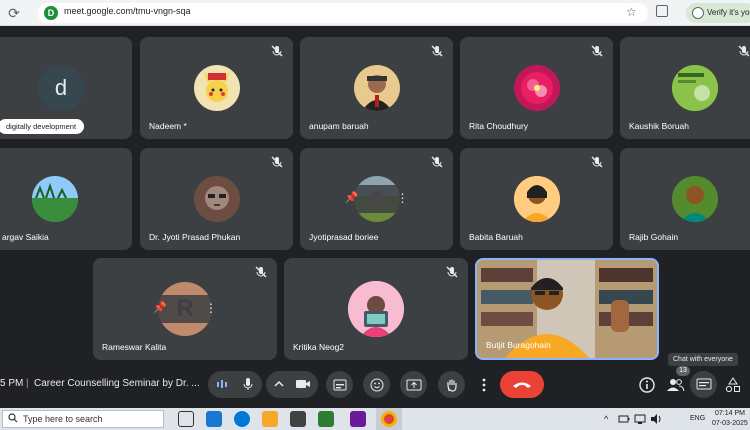 Image resolution: width=750 pixels, height=430 pixels. What do you see at coordinates (685, 199) in the screenshot?
I see `participant-tile: Rajib Gohain` at bounding box center [685, 199].